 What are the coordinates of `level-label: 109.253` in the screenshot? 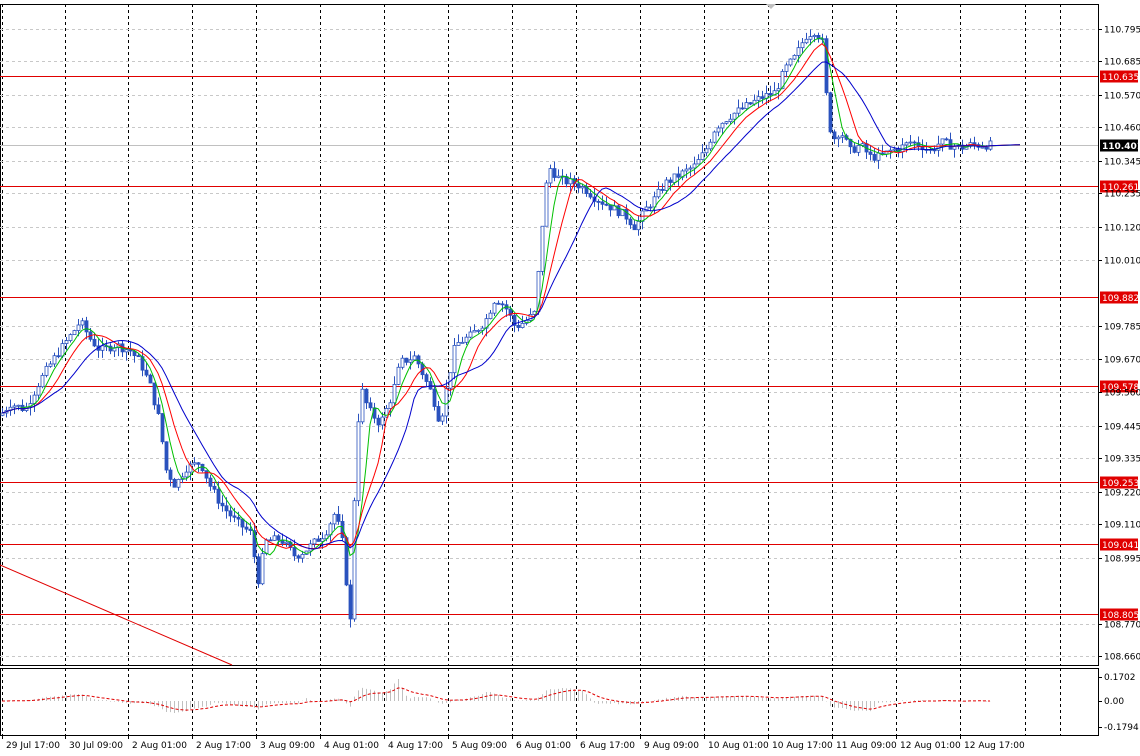 It's located at (1120, 484).